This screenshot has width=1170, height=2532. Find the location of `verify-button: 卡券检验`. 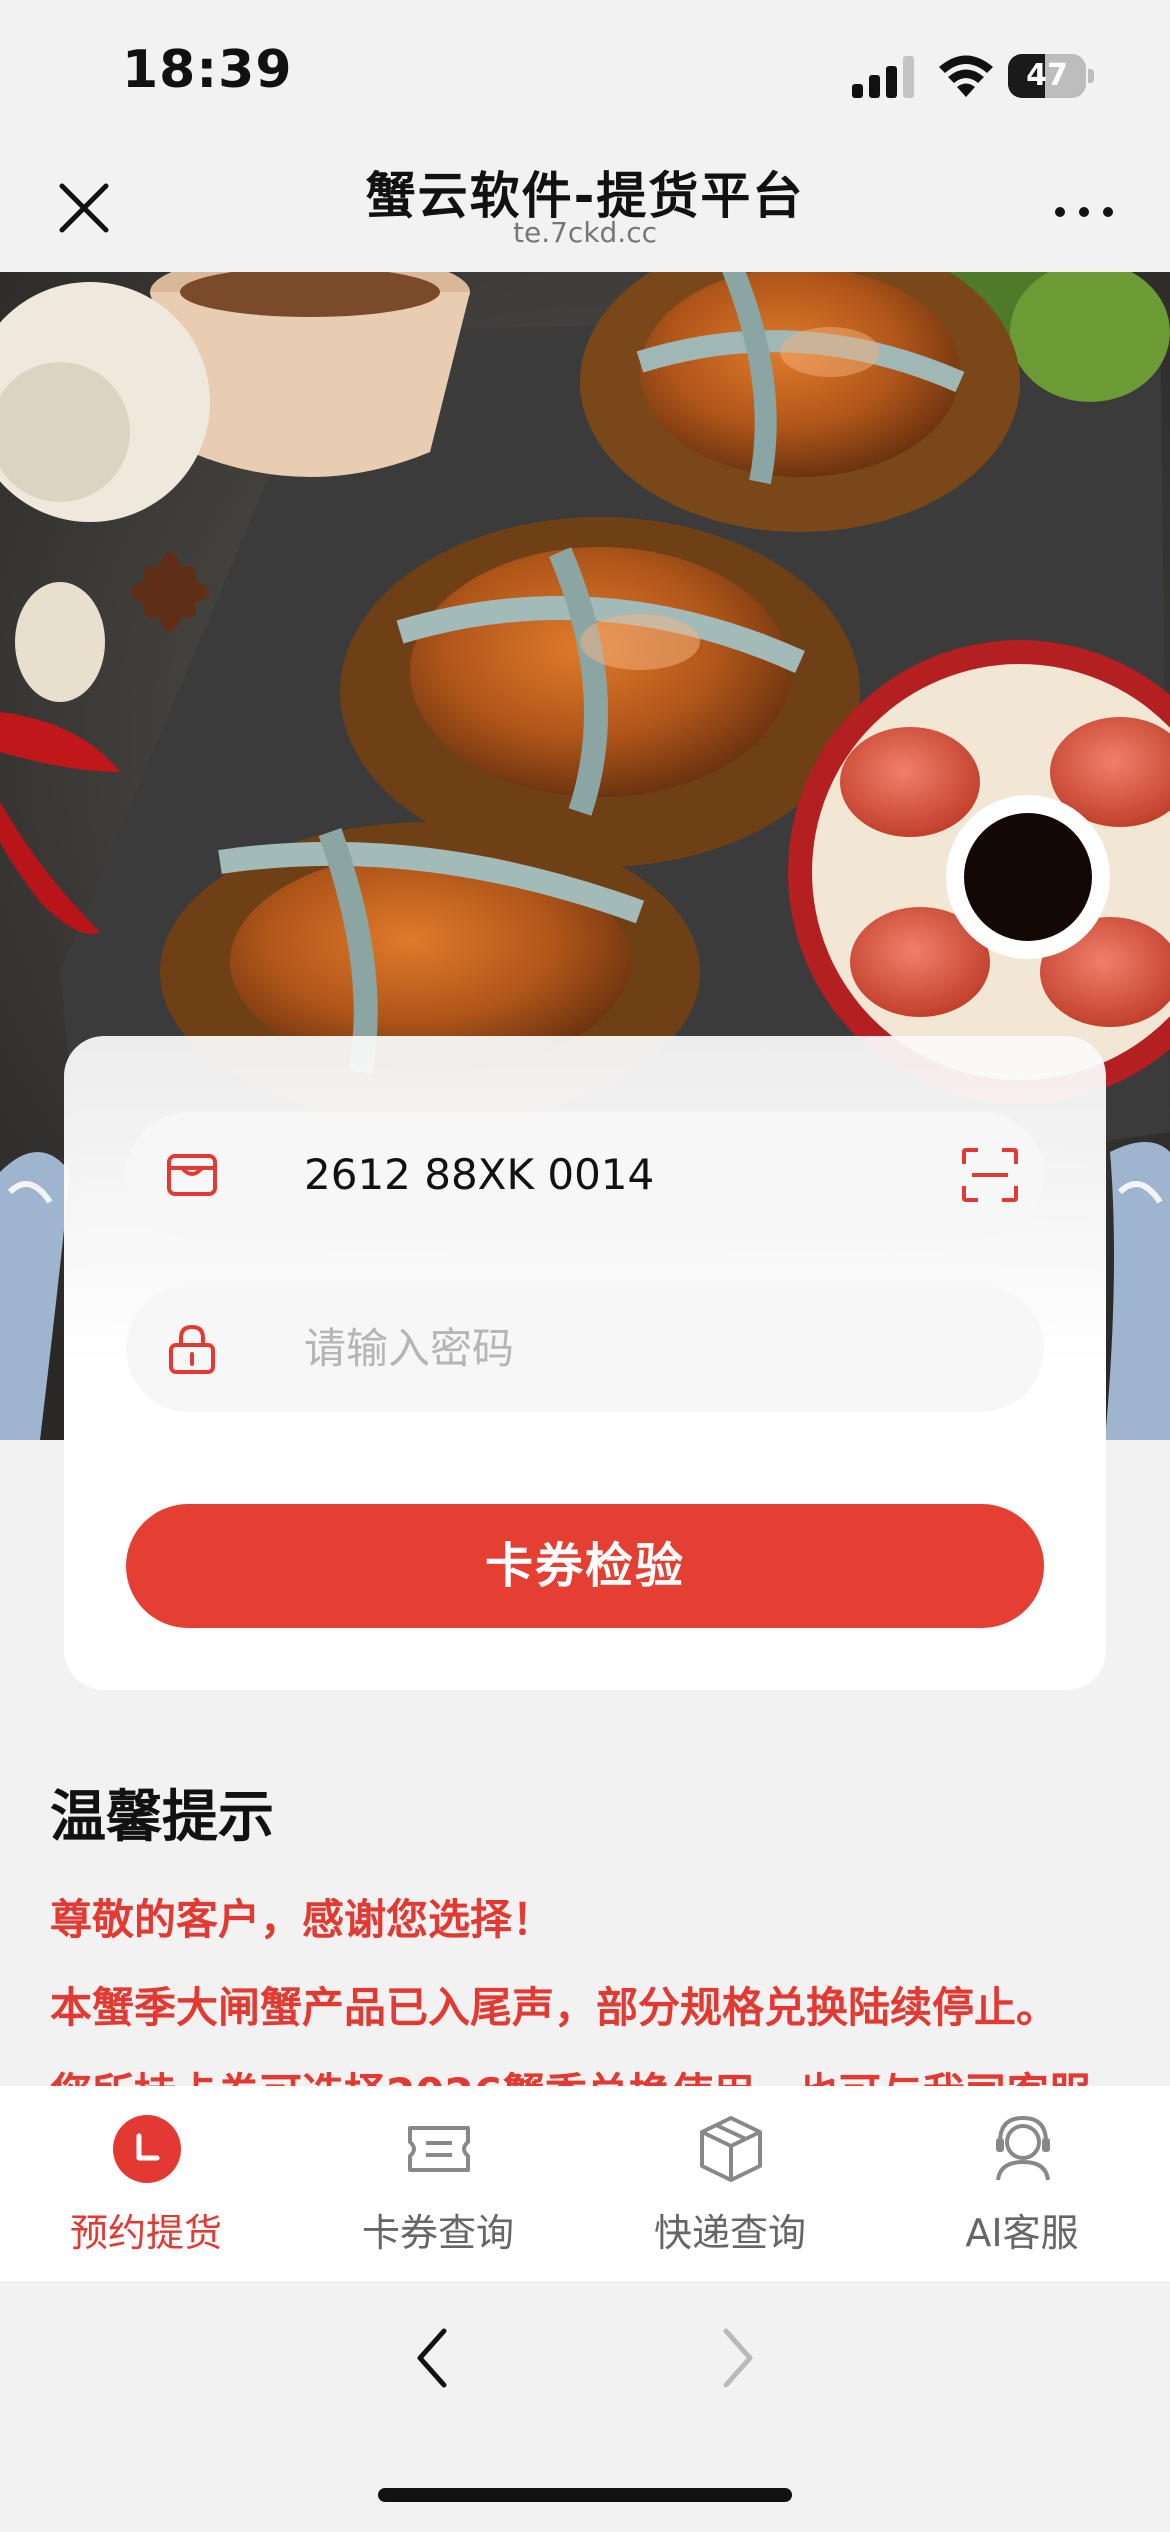

verify-button: 卡券检验 is located at coordinates (585, 1566).